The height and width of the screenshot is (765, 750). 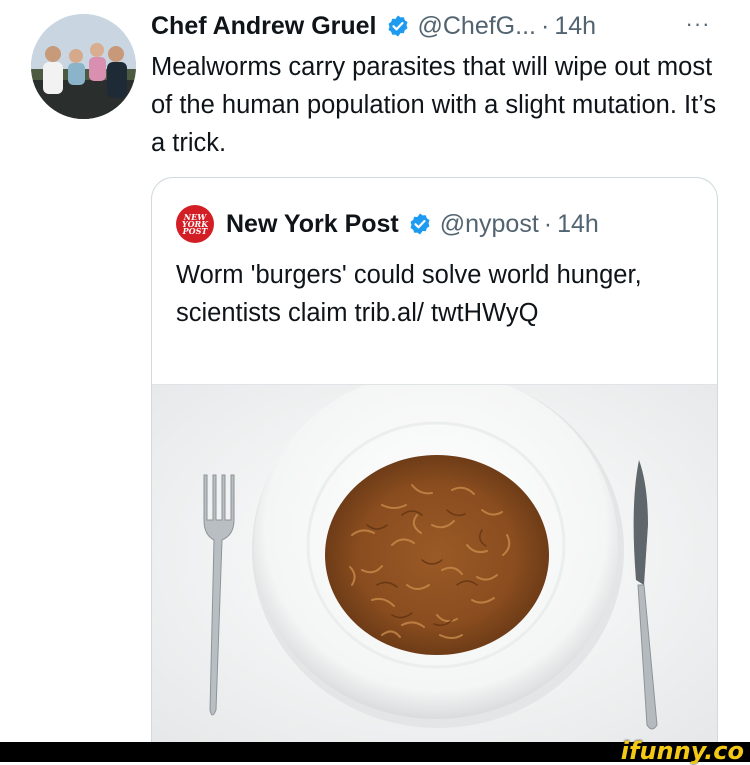 What do you see at coordinates (575, 26) in the screenshot?
I see `tweet-timestamp: 14h` at bounding box center [575, 26].